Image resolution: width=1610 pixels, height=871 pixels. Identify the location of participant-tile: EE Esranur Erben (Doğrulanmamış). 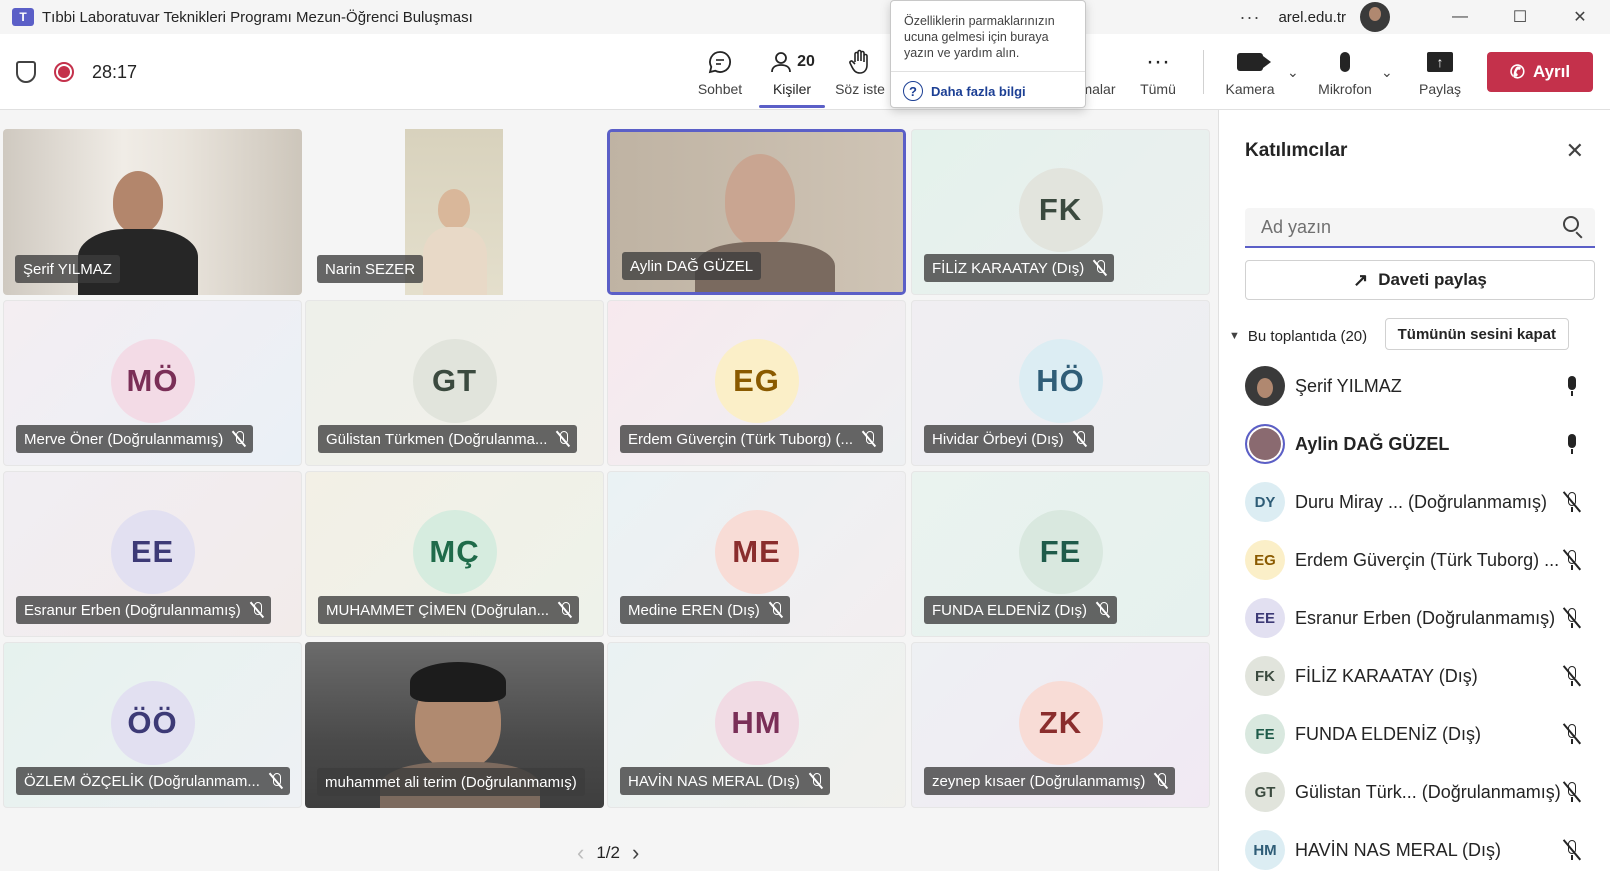
(152, 554).